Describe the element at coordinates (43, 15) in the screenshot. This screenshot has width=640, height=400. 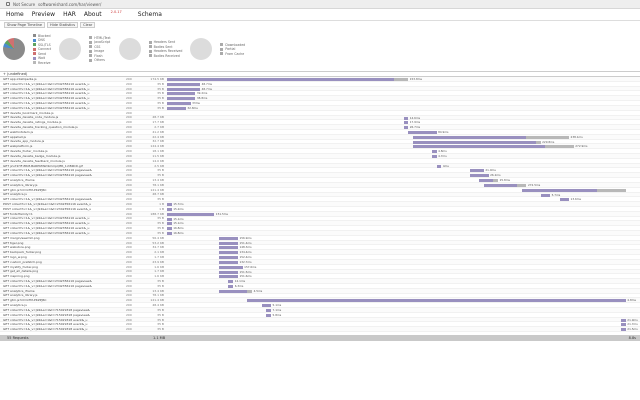
I see `nav-preview: Preview` at that location.